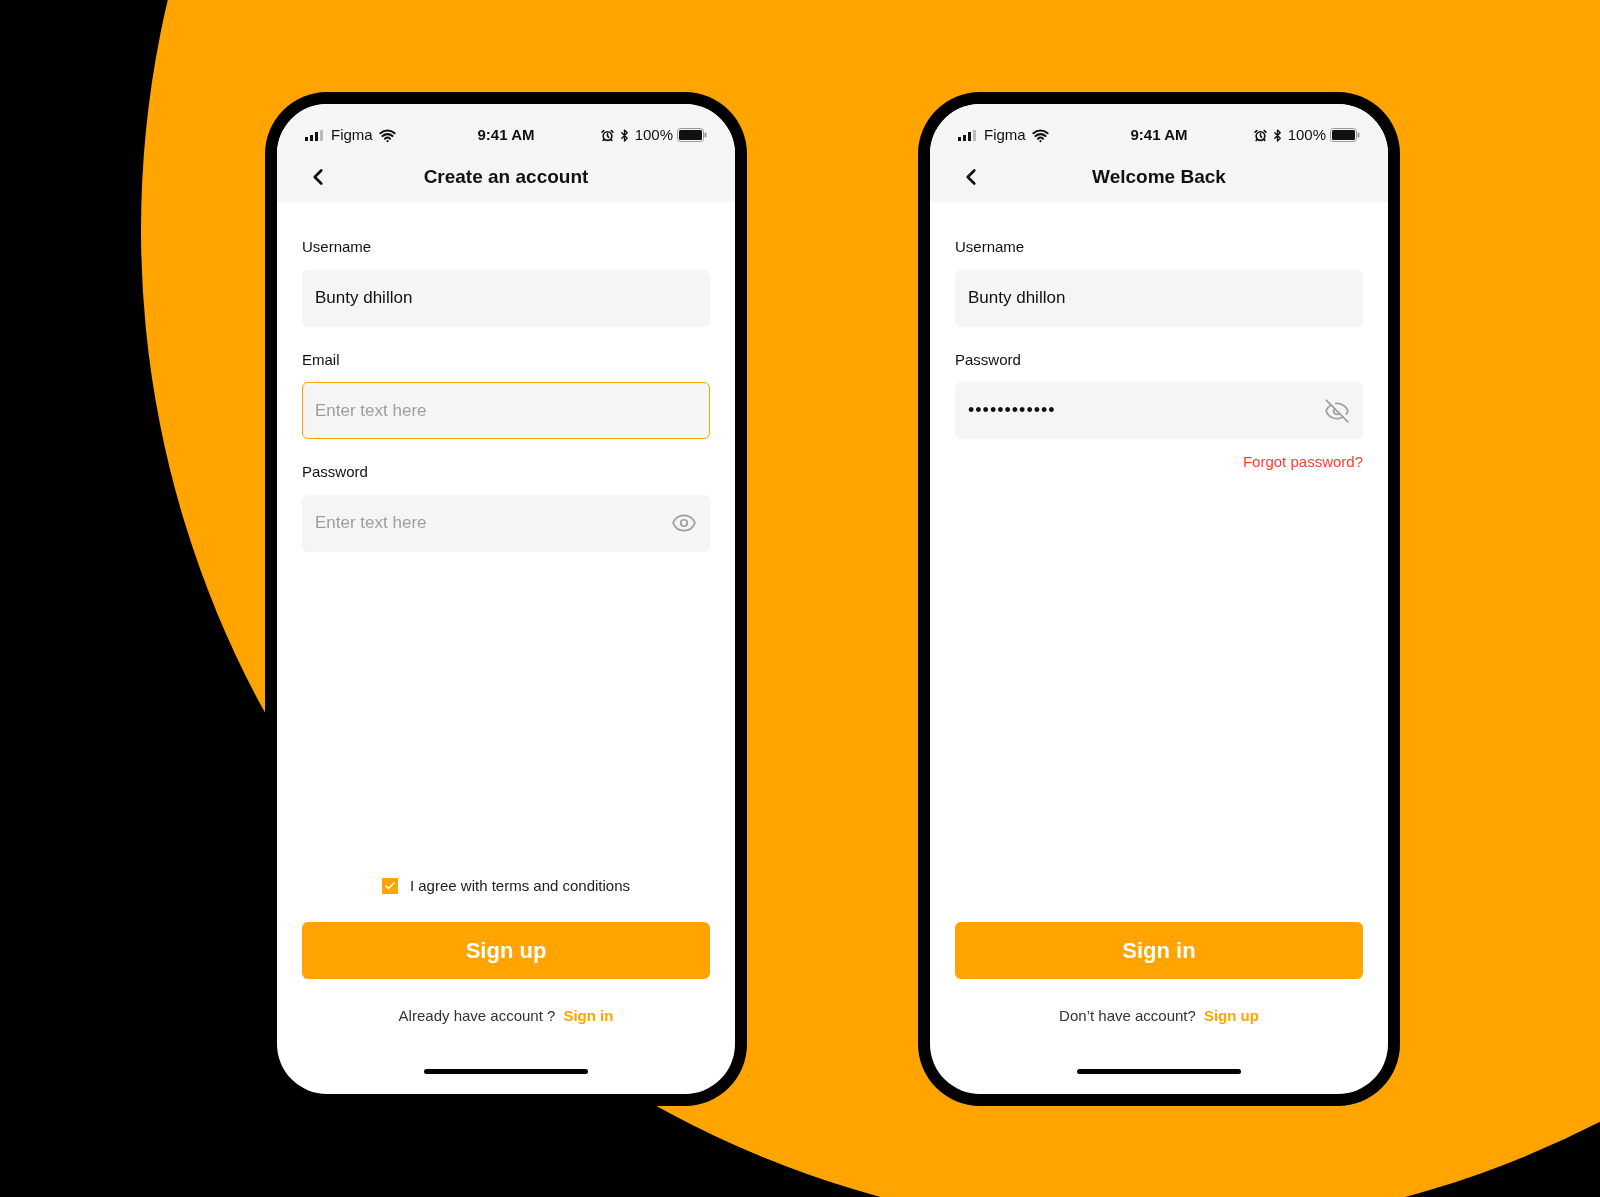 Image resolution: width=1600 pixels, height=1197 pixels. I want to click on input-field: ••••••••••••, so click(1159, 410).